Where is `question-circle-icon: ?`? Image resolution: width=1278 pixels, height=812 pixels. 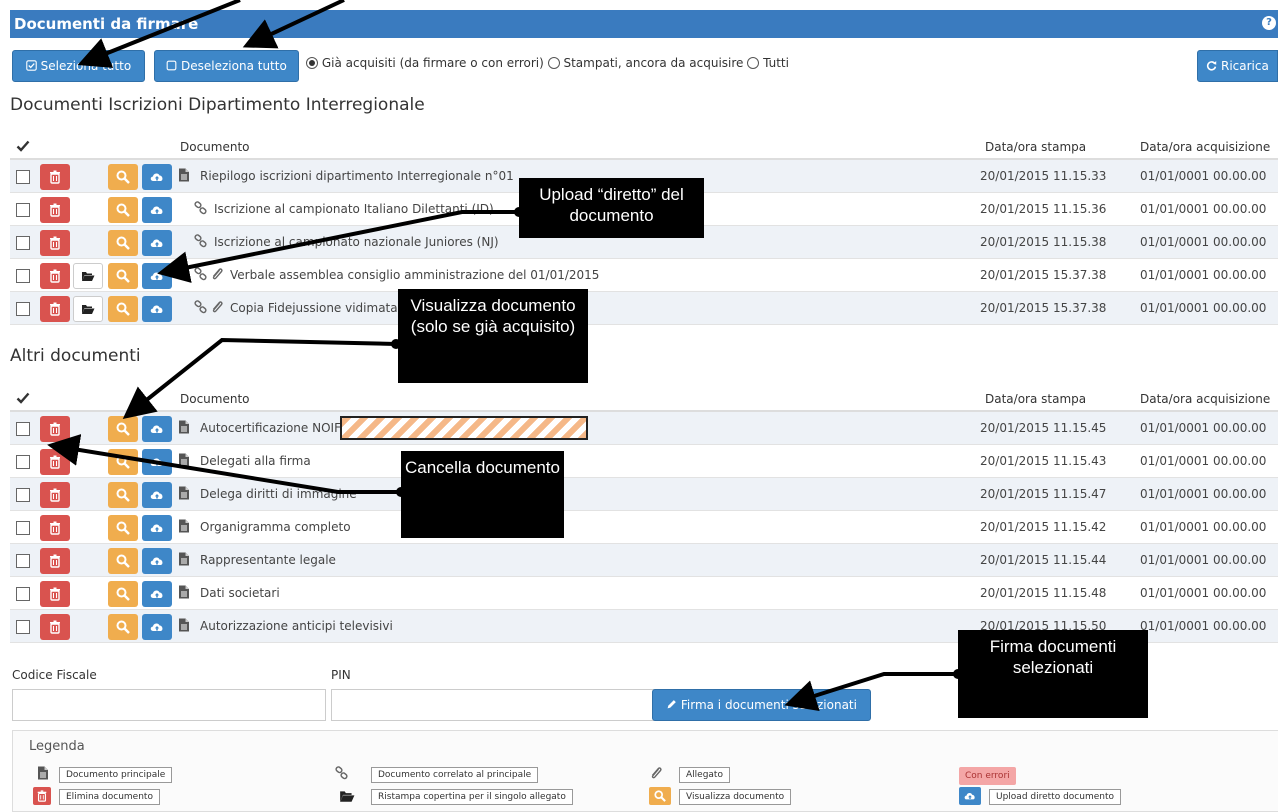 question-circle-icon: ? is located at coordinates (1269, 23).